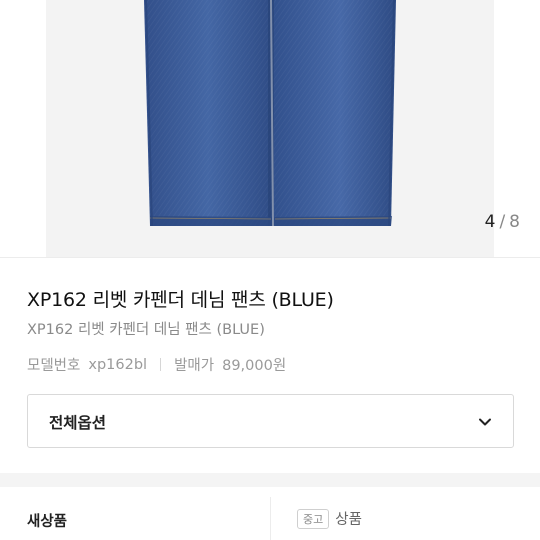 The height and width of the screenshot is (540, 540). What do you see at coordinates (514, 222) in the screenshot?
I see `image-counter-total: 8` at bounding box center [514, 222].